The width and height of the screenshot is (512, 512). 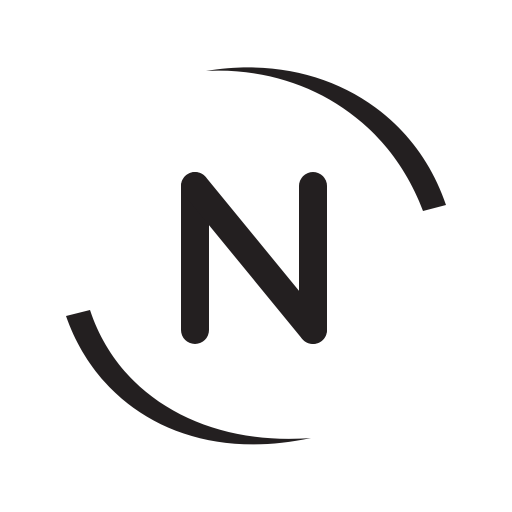 I want to click on letter-n-glyph, so click(x=254, y=258).